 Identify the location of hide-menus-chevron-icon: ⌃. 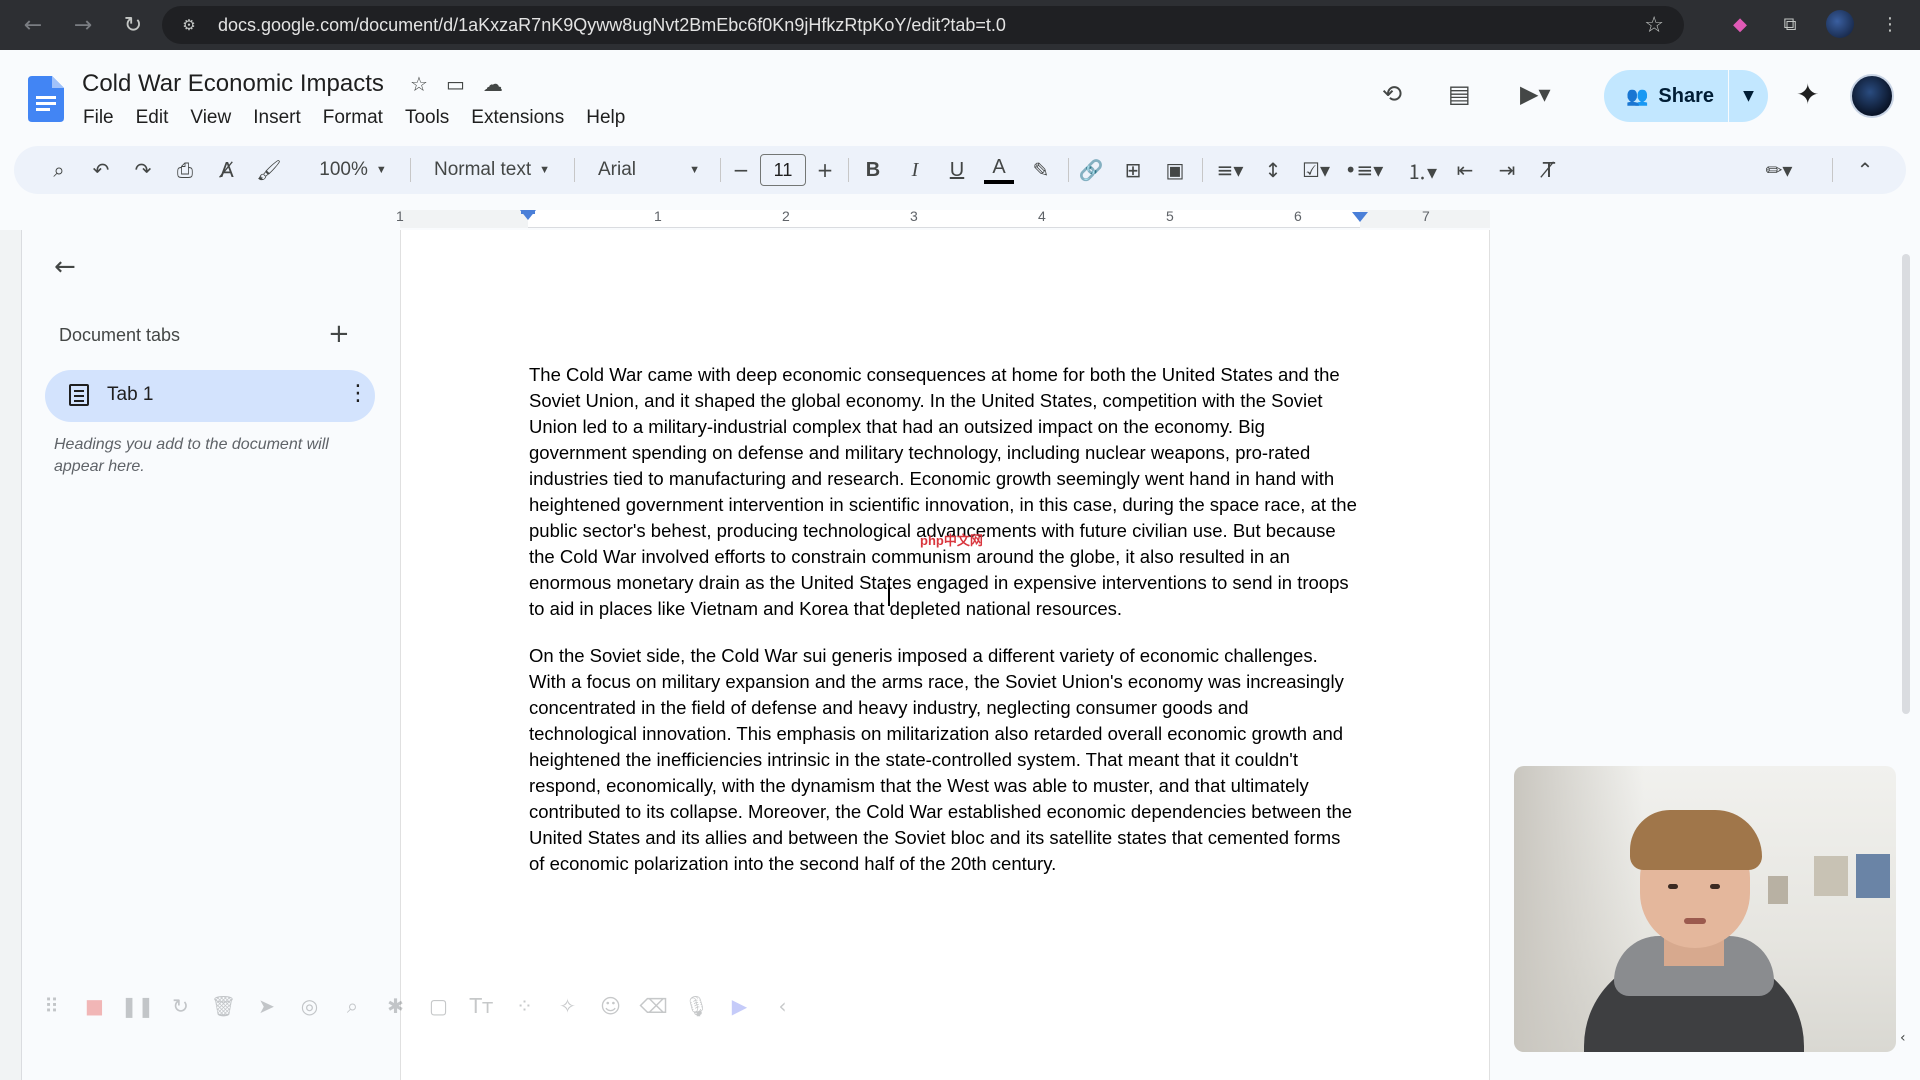
(1865, 170).